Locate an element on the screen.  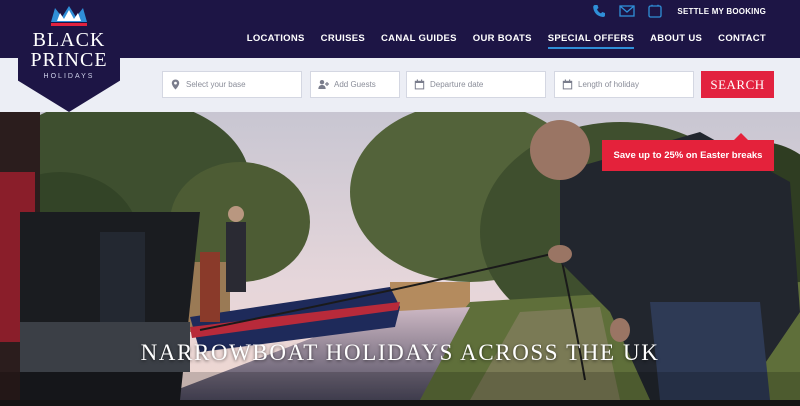
guests-select is located at coordinates (372, 84).